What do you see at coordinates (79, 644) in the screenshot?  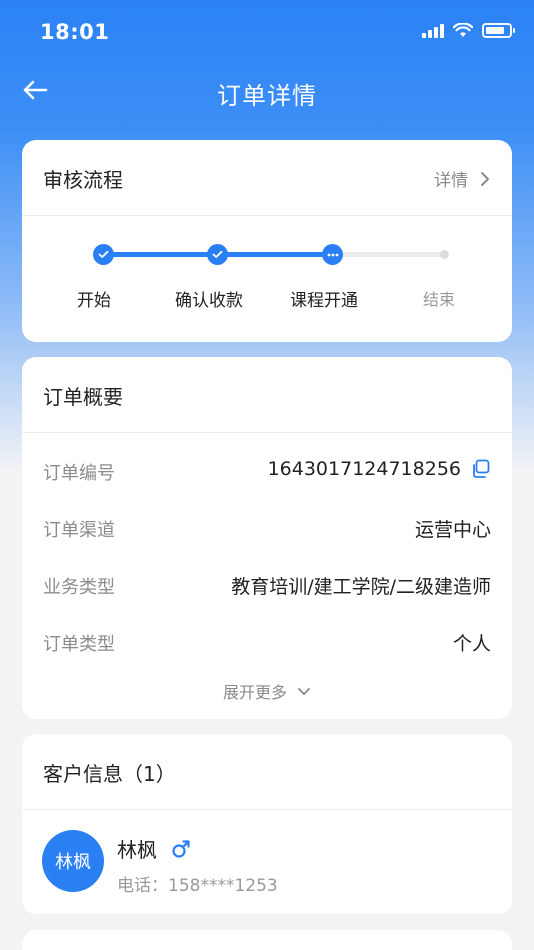 I see `row-key: 订单类型` at bounding box center [79, 644].